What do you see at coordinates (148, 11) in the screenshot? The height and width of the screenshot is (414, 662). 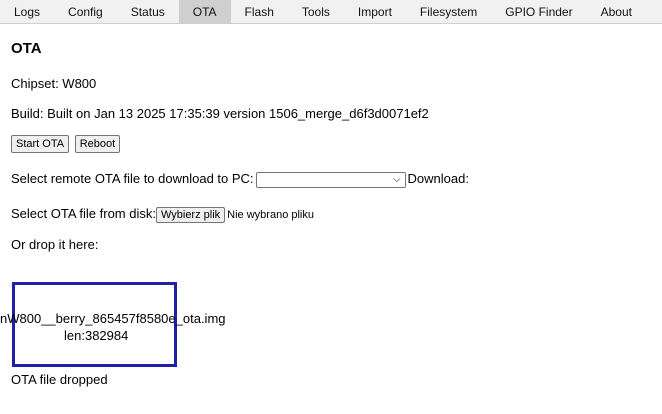 I see `tab-status: Status` at bounding box center [148, 11].